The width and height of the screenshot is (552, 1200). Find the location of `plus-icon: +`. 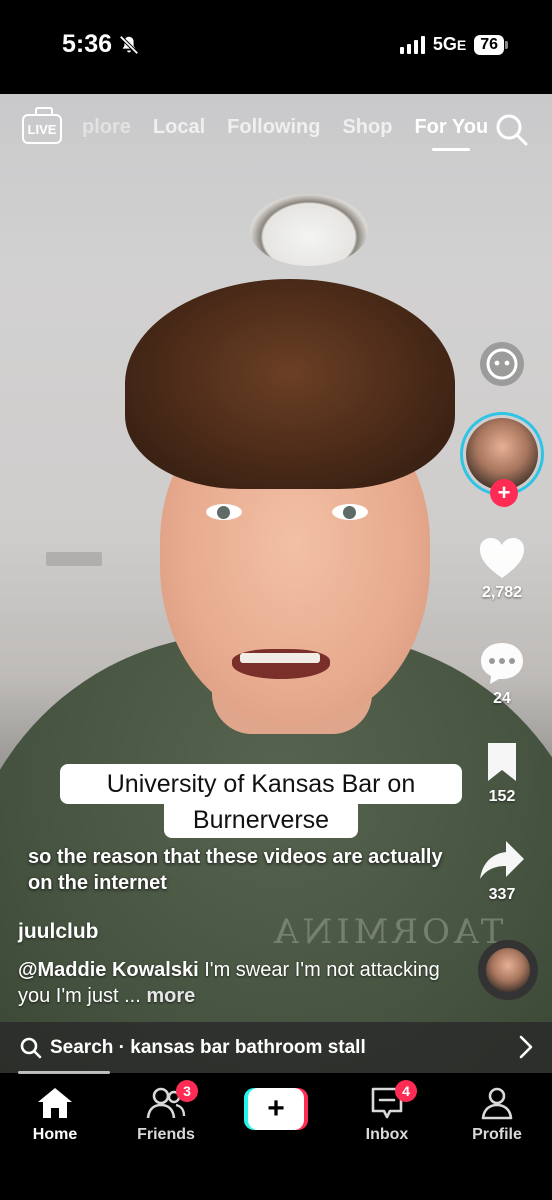

plus-icon: + is located at coordinates (276, 1109).